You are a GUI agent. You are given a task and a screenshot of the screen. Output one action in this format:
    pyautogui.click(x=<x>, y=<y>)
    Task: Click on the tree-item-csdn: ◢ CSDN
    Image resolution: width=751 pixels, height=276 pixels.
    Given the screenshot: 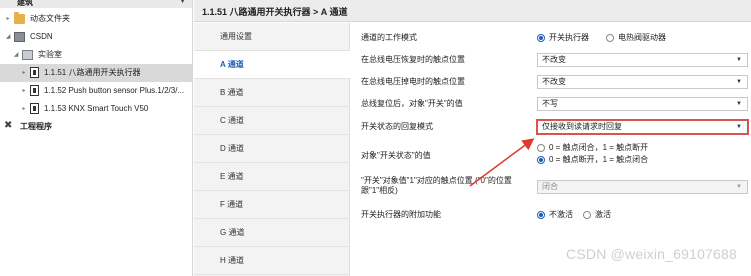 What is the action you would take?
    pyautogui.click(x=96, y=37)
    